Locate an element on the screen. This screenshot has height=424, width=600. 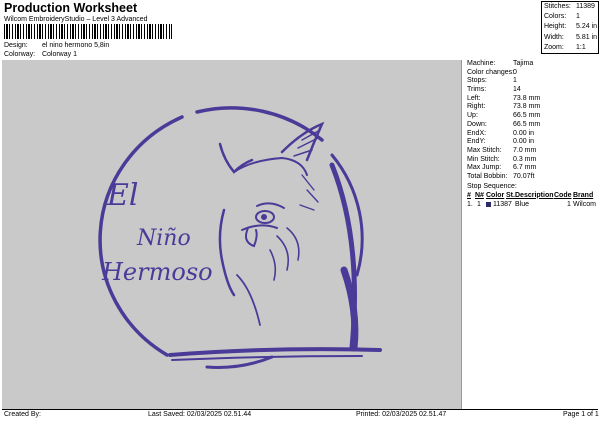
info-row: Left: 73.8 mm is located at coordinates (504, 98).